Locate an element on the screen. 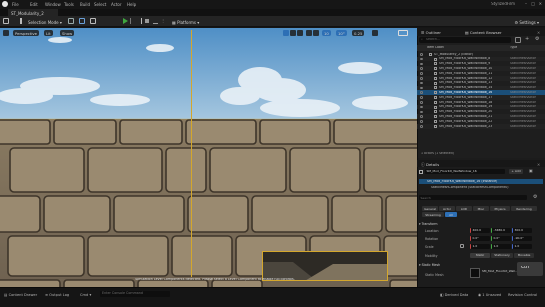 This screenshot has height=307, width=545. cinematics-icon is located at coordinates (93, 21).